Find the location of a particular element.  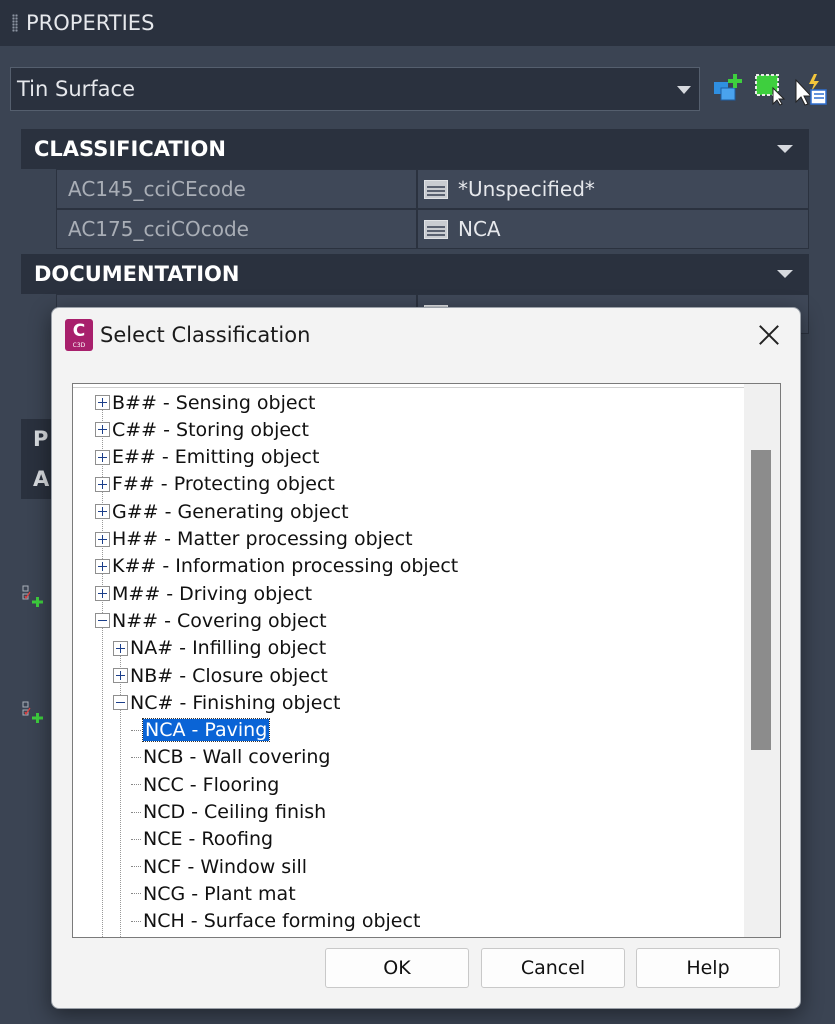

tree-node-label: NCB - Wall covering is located at coordinates (236, 757).